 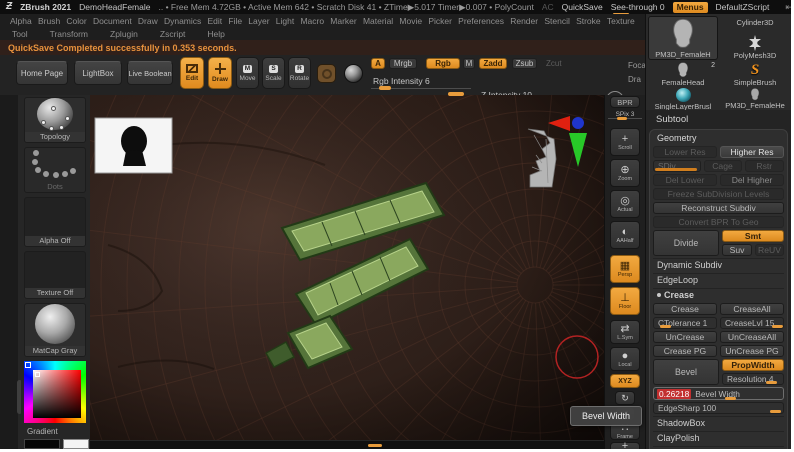 What do you see at coordinates (764, 166) in the screenshot?
I see `rstr-button: Rstr` at bounding box center [764, 166].